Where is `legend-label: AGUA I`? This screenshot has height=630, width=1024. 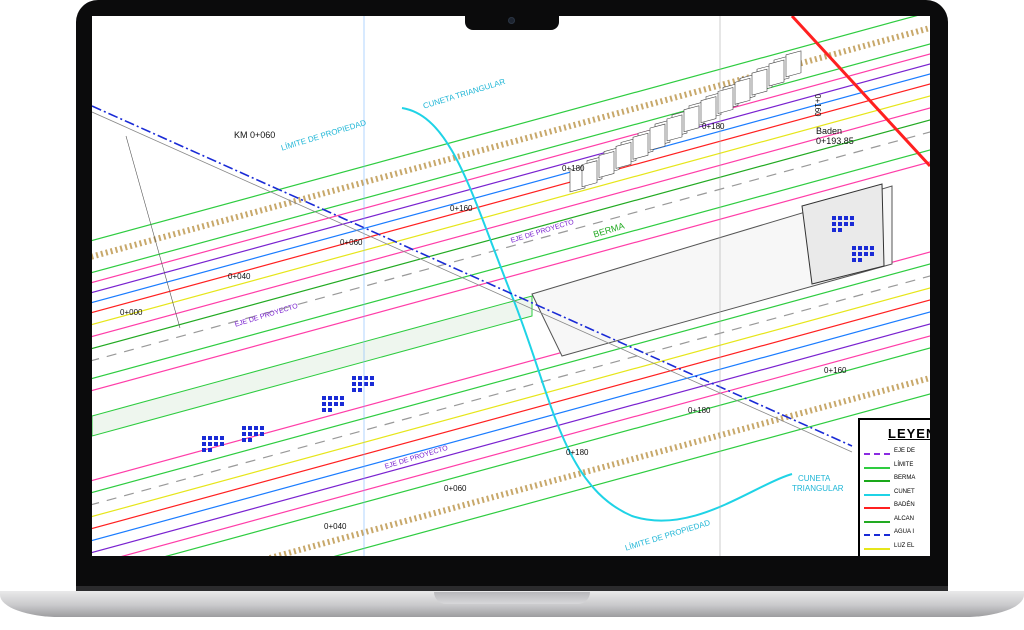
legend-label: AGUA I is located at coordinates (904, 532).